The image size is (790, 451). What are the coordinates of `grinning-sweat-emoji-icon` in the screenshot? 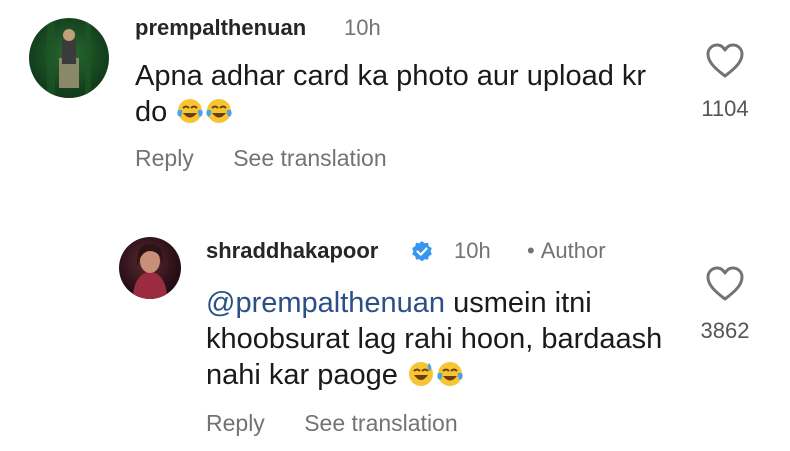 It's located at (420, 374).